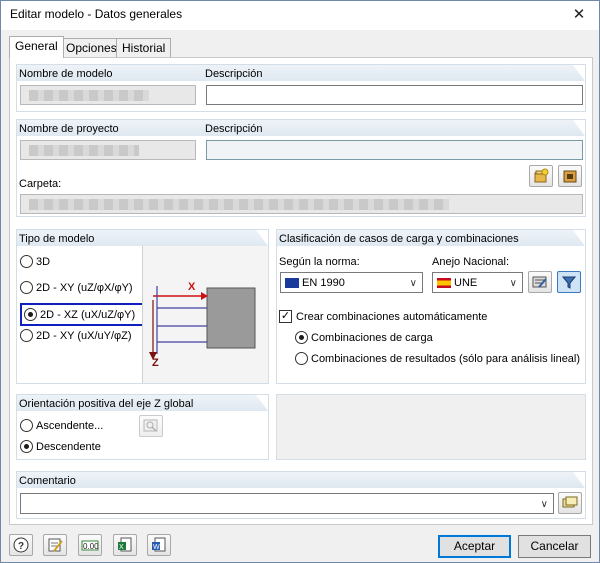 The height and width of the screenshot is (563, 600). I want to click on tab-label: General, so click(36, 46).